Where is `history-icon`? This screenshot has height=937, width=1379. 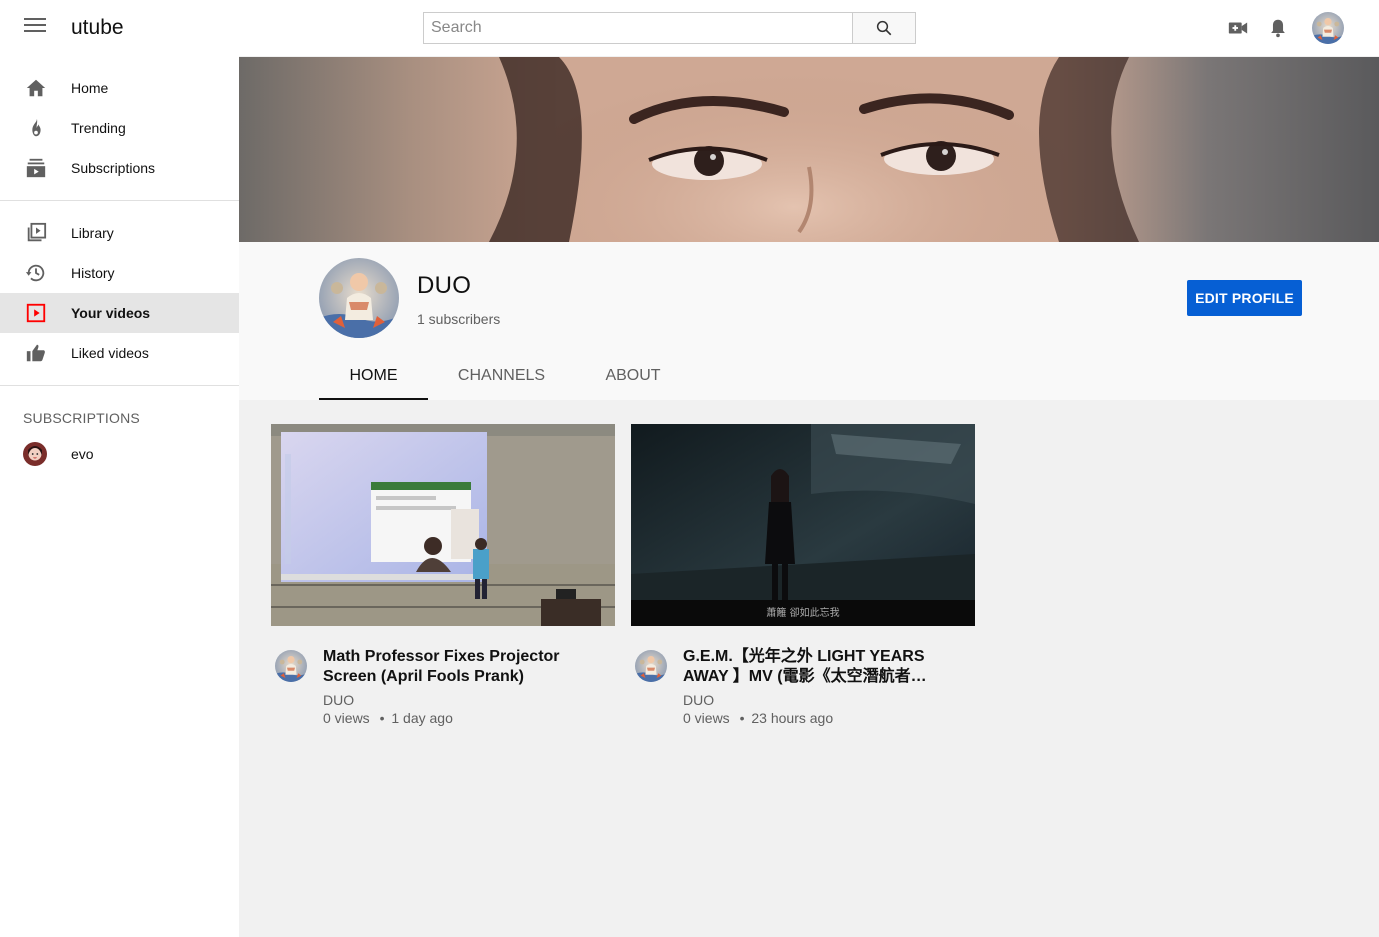 history-icon is located at coordinates (36, 273).